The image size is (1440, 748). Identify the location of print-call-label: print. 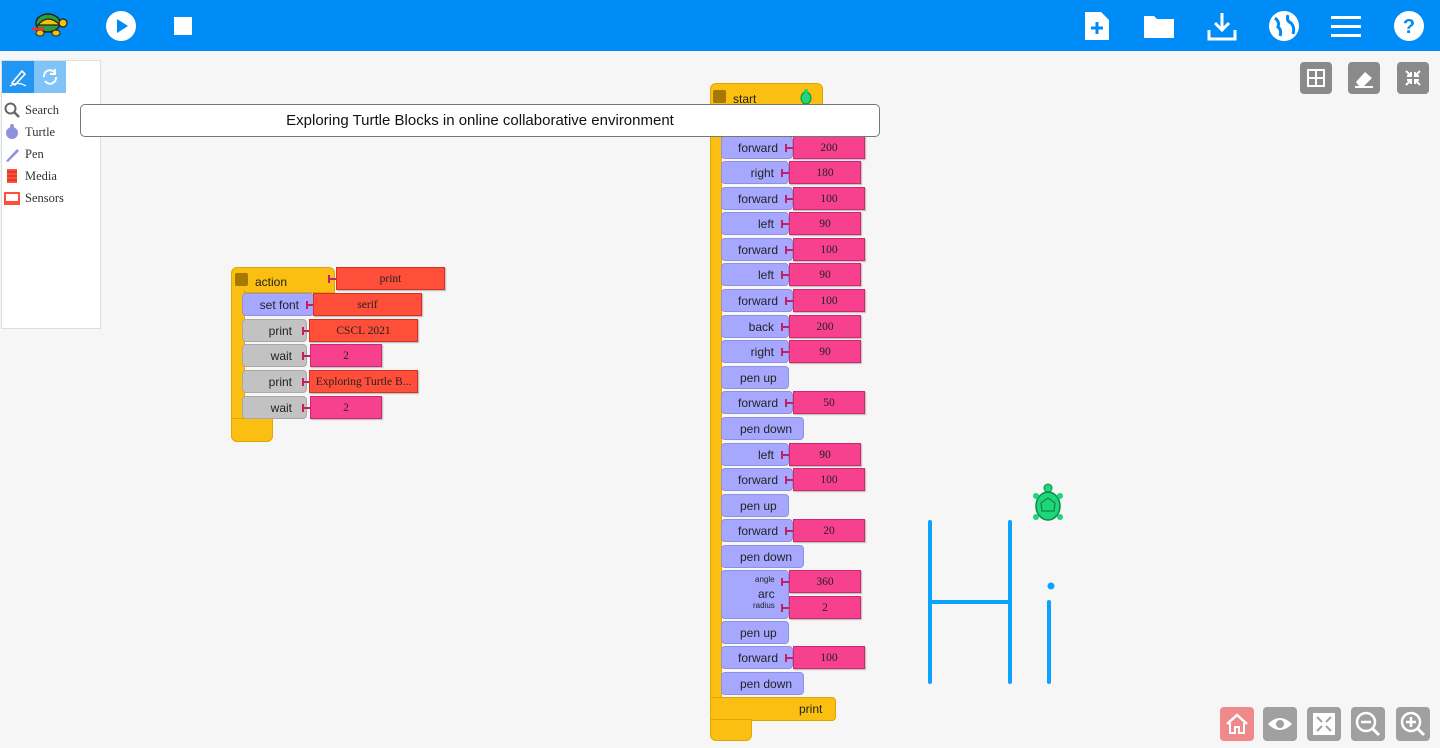
(811, 709).